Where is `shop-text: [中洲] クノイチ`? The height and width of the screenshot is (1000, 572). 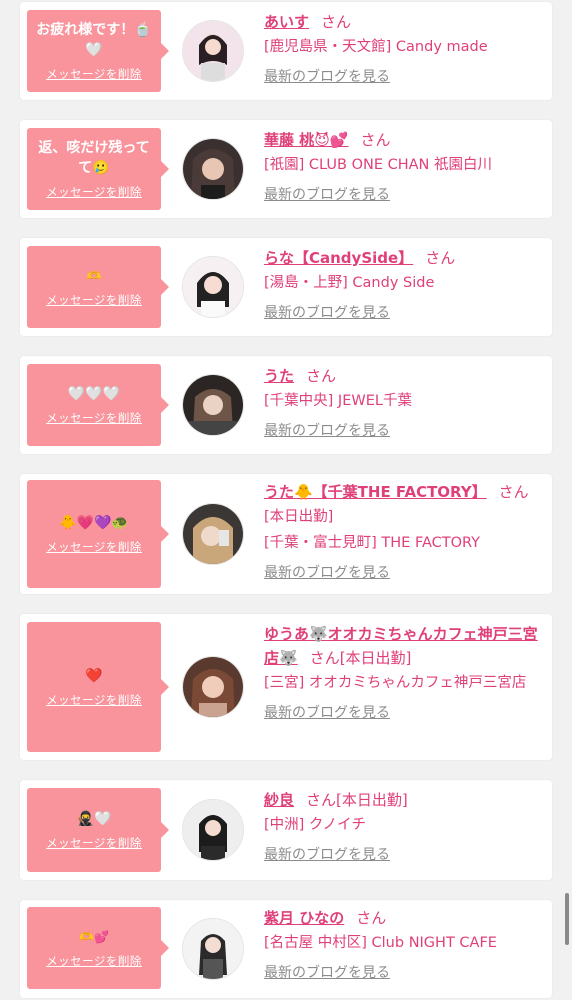 shop-text: [中洲] クノイチ is located at coordinates (315, 825).